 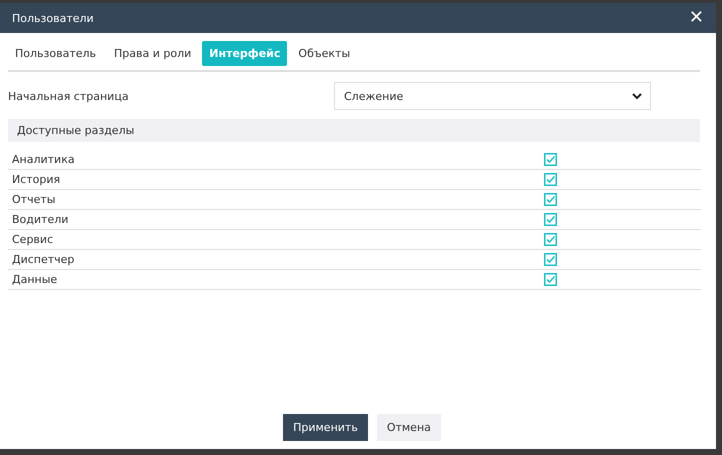 What do you see at coordinates (75, 130) in the screenshot?
I see `section-title: Доступные разделы` at bounding box center [75, 130].